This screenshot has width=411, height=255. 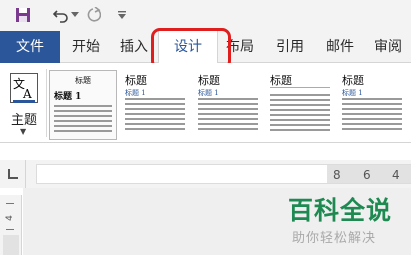 I want to click on watermark-tagline: 助你轻松解决, so click(x=334, y=238).